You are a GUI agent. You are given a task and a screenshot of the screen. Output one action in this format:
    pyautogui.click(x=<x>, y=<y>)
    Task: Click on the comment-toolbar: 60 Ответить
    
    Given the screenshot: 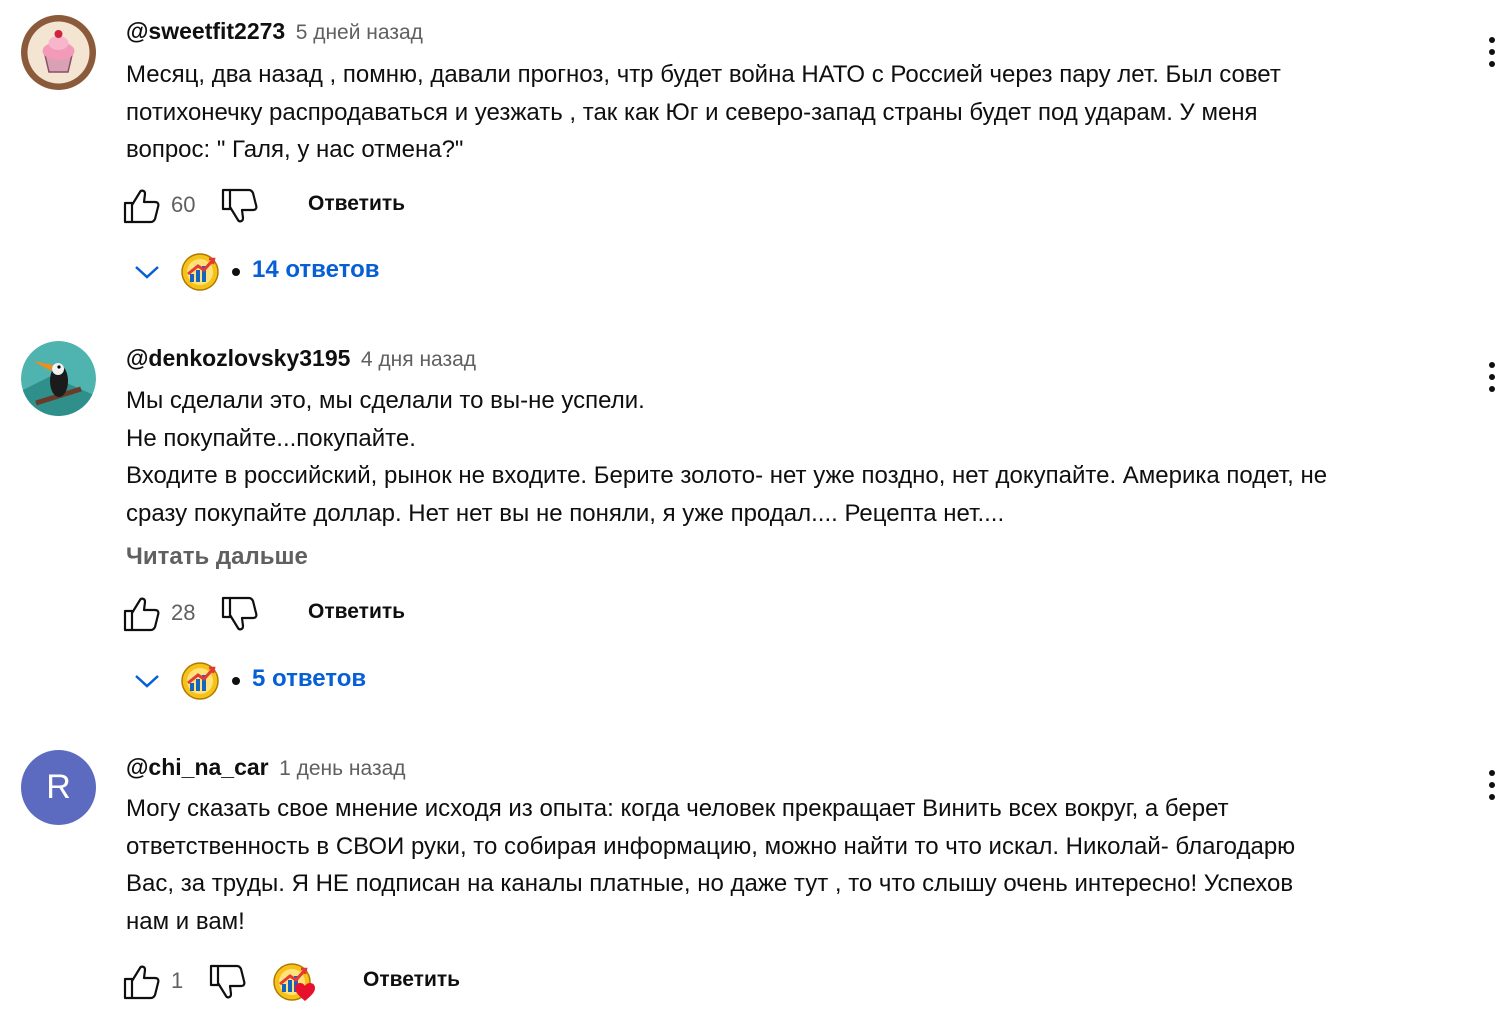 What is the action you would take?
    pyautogui.click(x=272, y=206)
    